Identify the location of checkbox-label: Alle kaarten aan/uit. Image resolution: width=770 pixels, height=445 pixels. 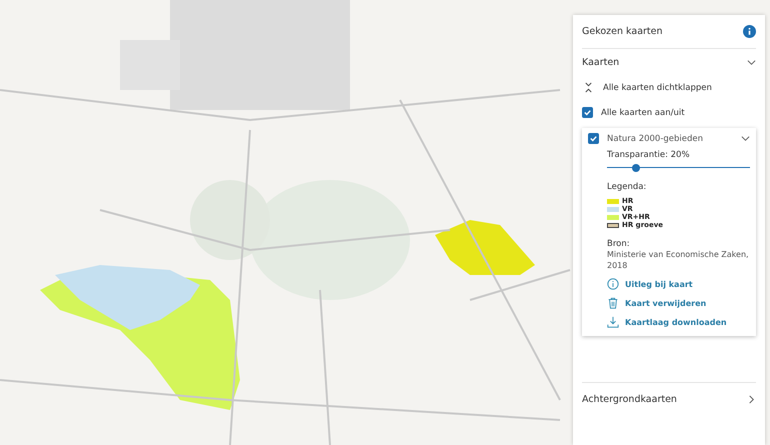
(643, 113).